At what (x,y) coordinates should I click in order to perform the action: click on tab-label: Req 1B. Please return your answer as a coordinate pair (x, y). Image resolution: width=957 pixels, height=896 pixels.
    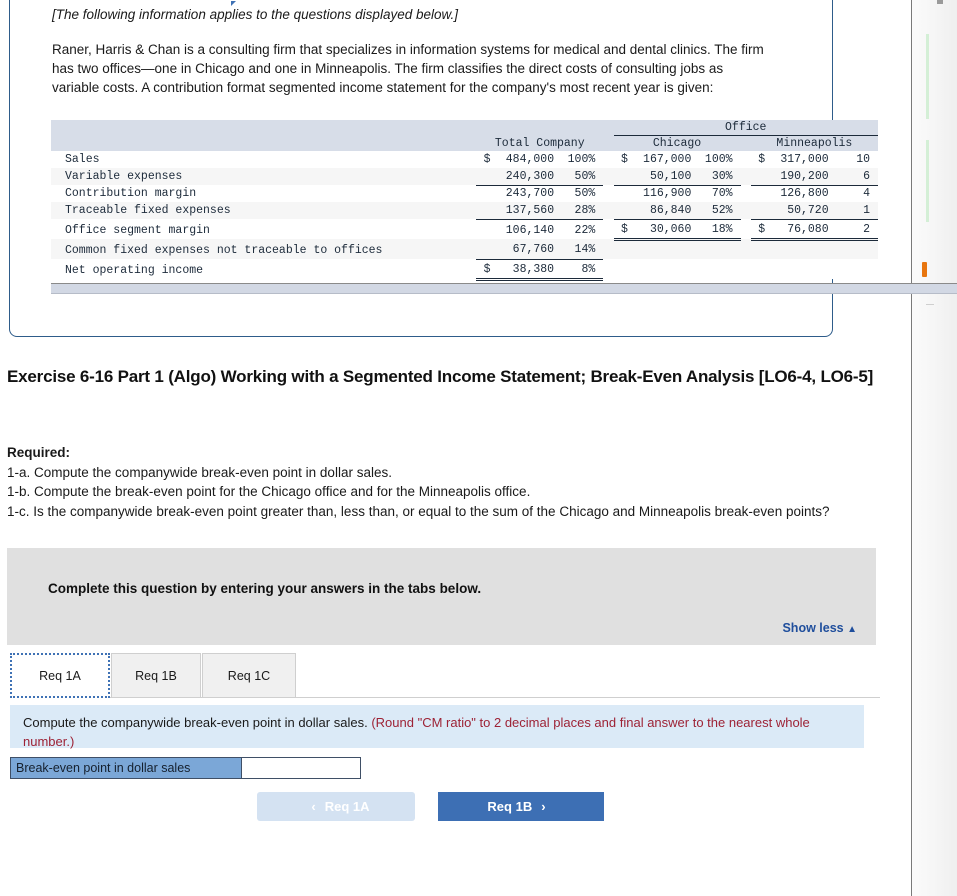
    Looking at the image, I should click on (156, 675).